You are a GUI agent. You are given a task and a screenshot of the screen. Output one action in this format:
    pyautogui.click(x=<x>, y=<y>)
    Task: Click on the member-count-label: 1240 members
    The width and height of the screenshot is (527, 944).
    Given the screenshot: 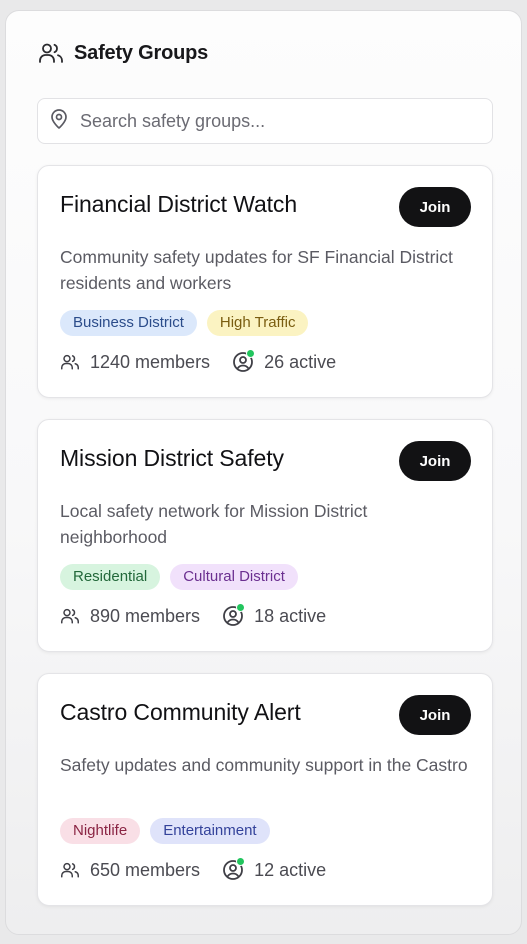 What is the action you would take?
    pyautogui.click(x=150, y=361)
    